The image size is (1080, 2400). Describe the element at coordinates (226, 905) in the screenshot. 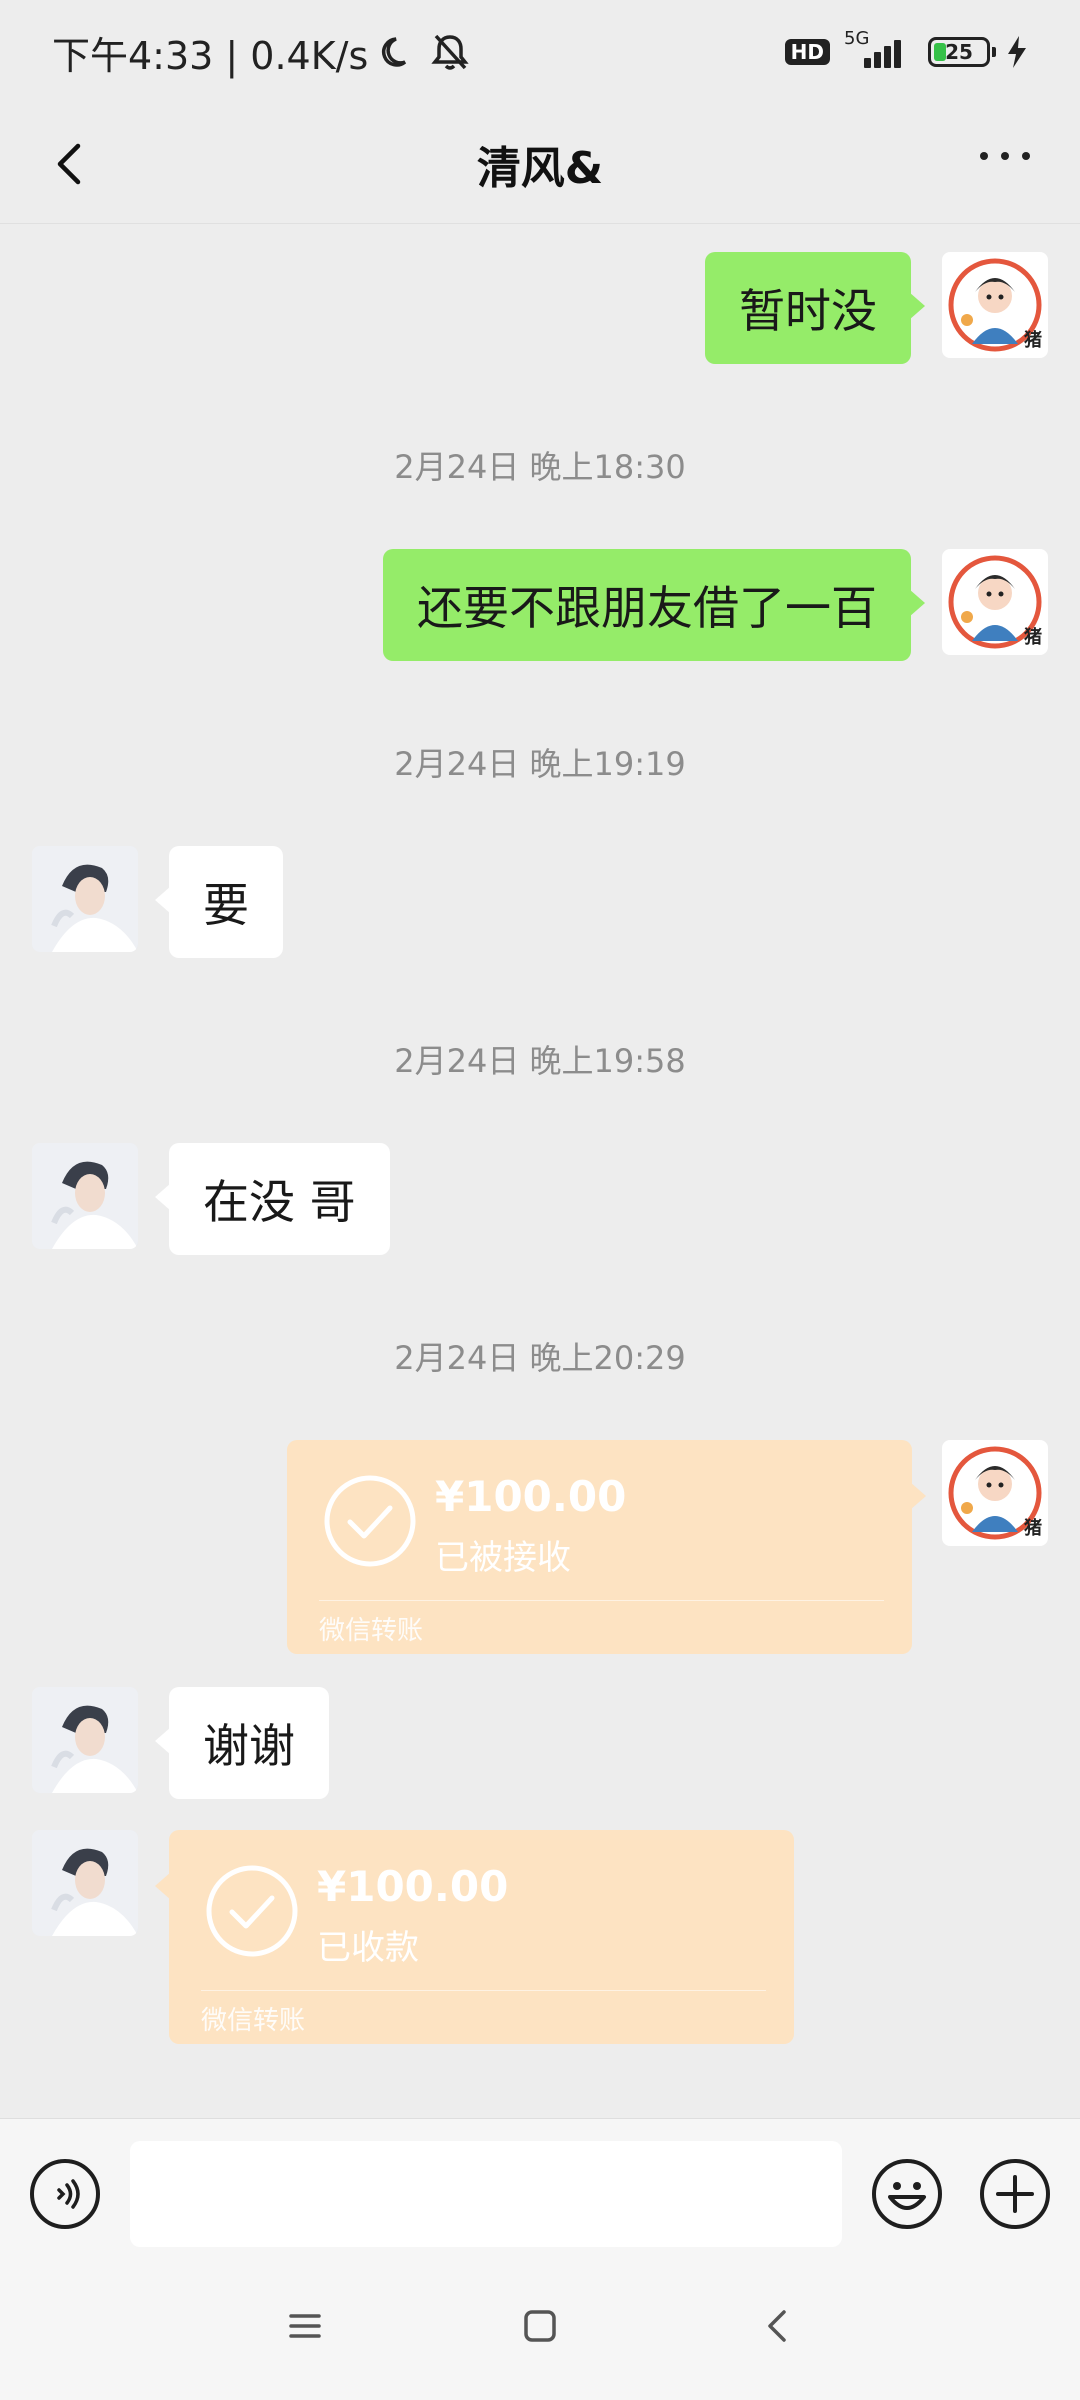

I see `message-text: 要` at that location.